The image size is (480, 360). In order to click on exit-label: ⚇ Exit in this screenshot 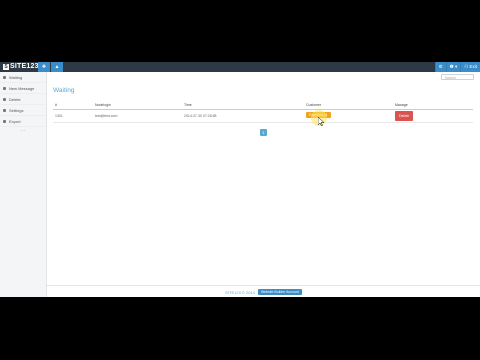, I will do `click(470, 66)`.